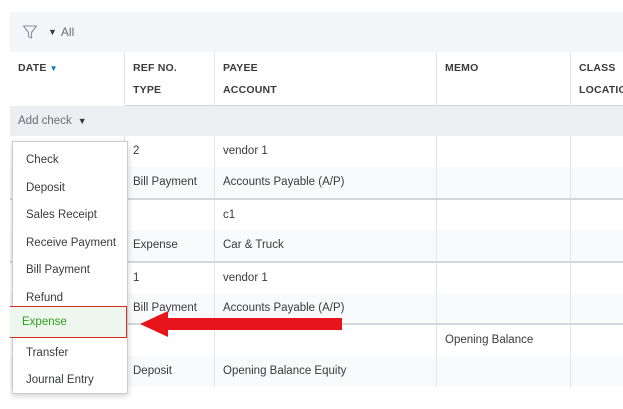  What do you see at coordinates (462, 68) in the screenshot?
I see `memo-header-label: MEMO` at bounding box center [462, 68].